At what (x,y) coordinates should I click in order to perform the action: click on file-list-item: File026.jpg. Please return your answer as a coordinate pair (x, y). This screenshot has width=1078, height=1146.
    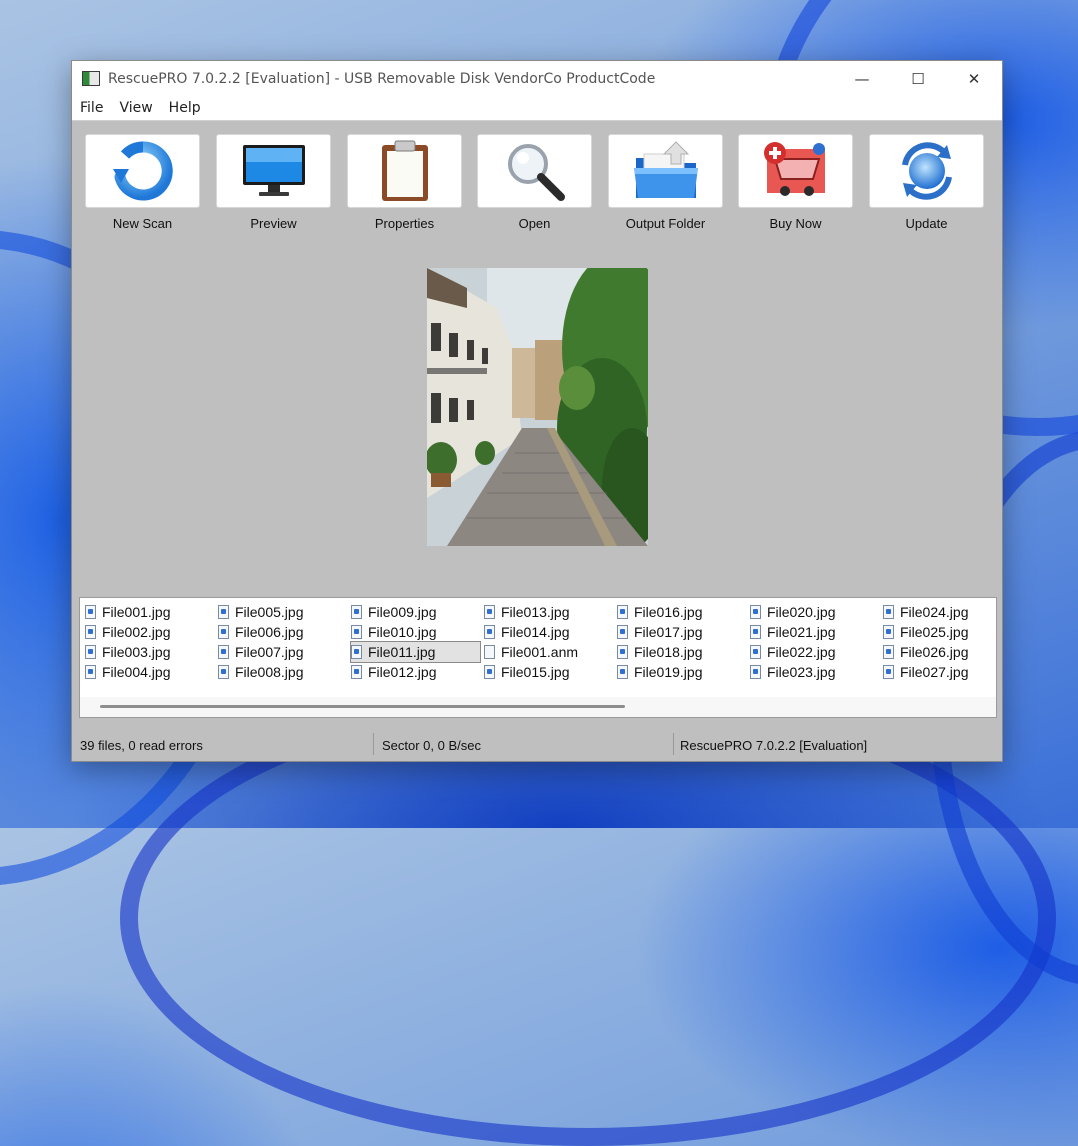
    Looking at the image, I should click on (928, 652).